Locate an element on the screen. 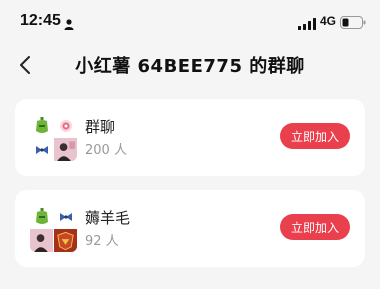 This screenshot has height=289, width=380. group-name: 群聊 is located at coordinates (100, 127).